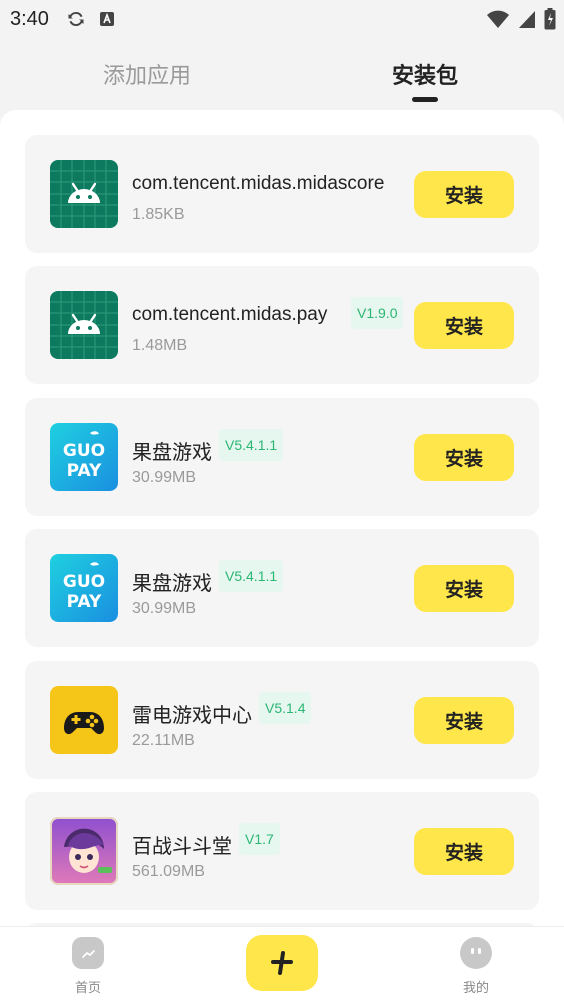 The width and height of the screenshot is (564, 1002). I want to click on app-card: com.tencent.midas.midascore 1.85KB 安装, so click(282, 194).